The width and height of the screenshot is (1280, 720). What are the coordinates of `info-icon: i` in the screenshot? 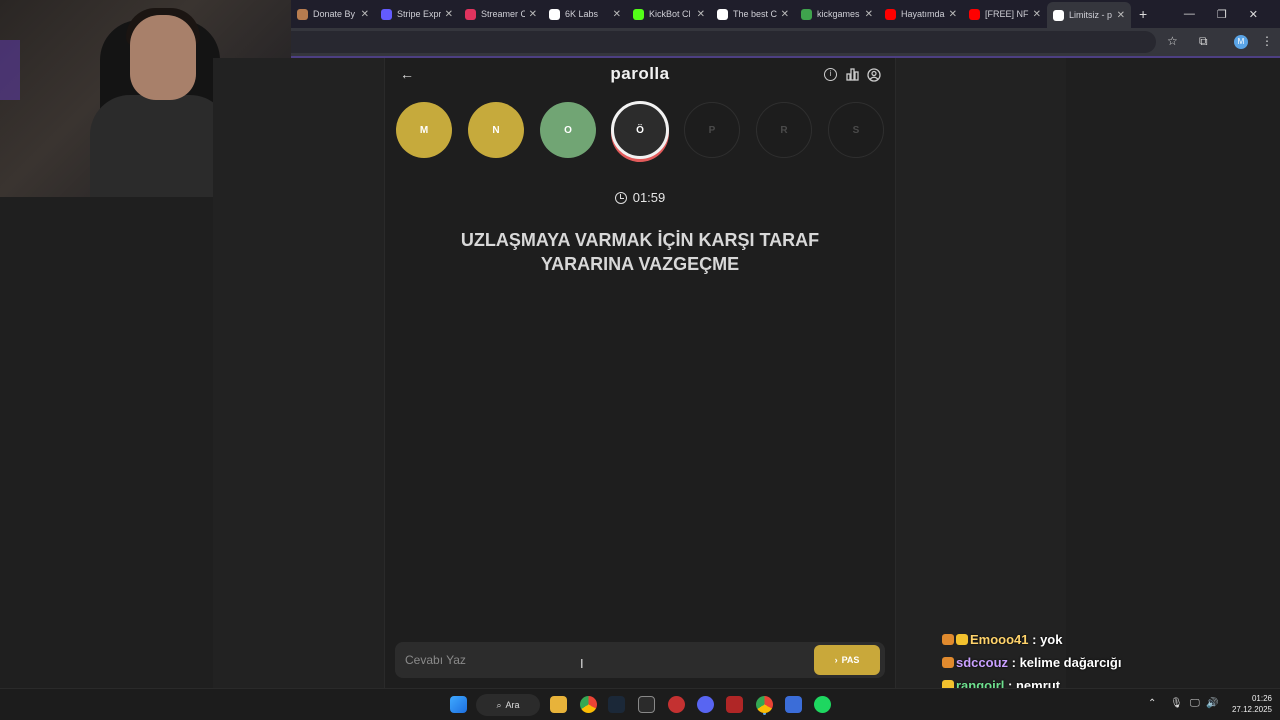 It's located at (830, 74).